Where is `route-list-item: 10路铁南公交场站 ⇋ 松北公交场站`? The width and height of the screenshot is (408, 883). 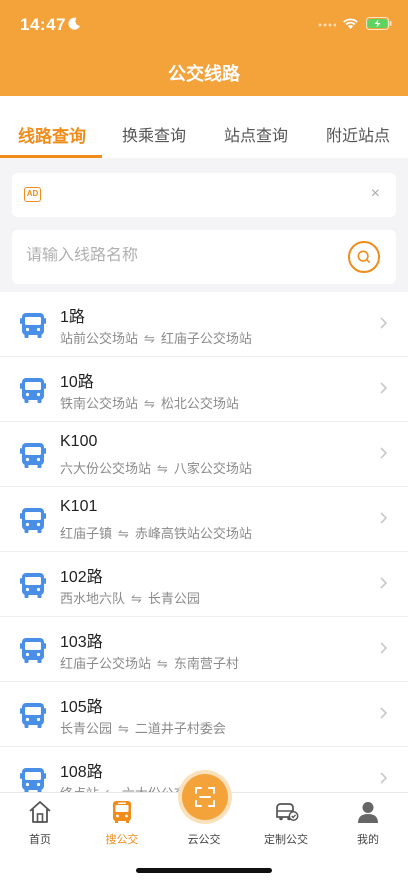 route-list-item: 10路铁南公交场站 ⇋ 松北公交场站 is located at coordinates (204, 389).